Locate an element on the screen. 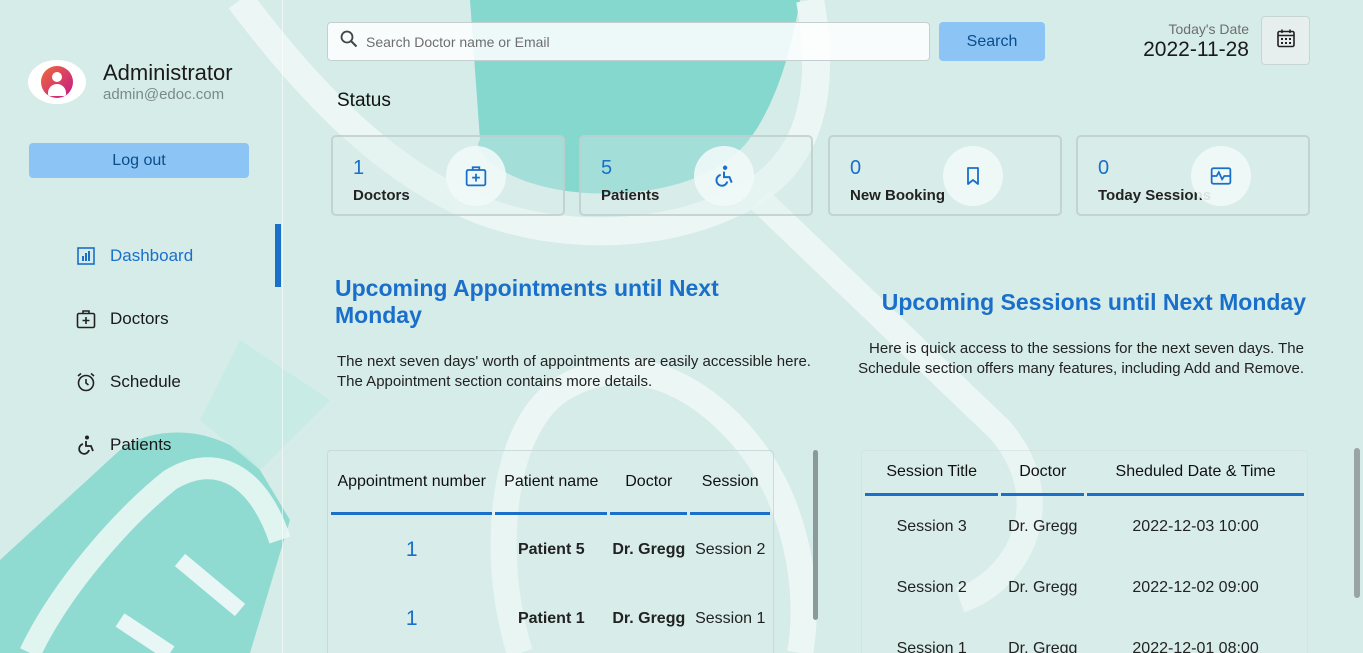  sidebar-item-doctors: Doctors is located at coordinates (141, 318).